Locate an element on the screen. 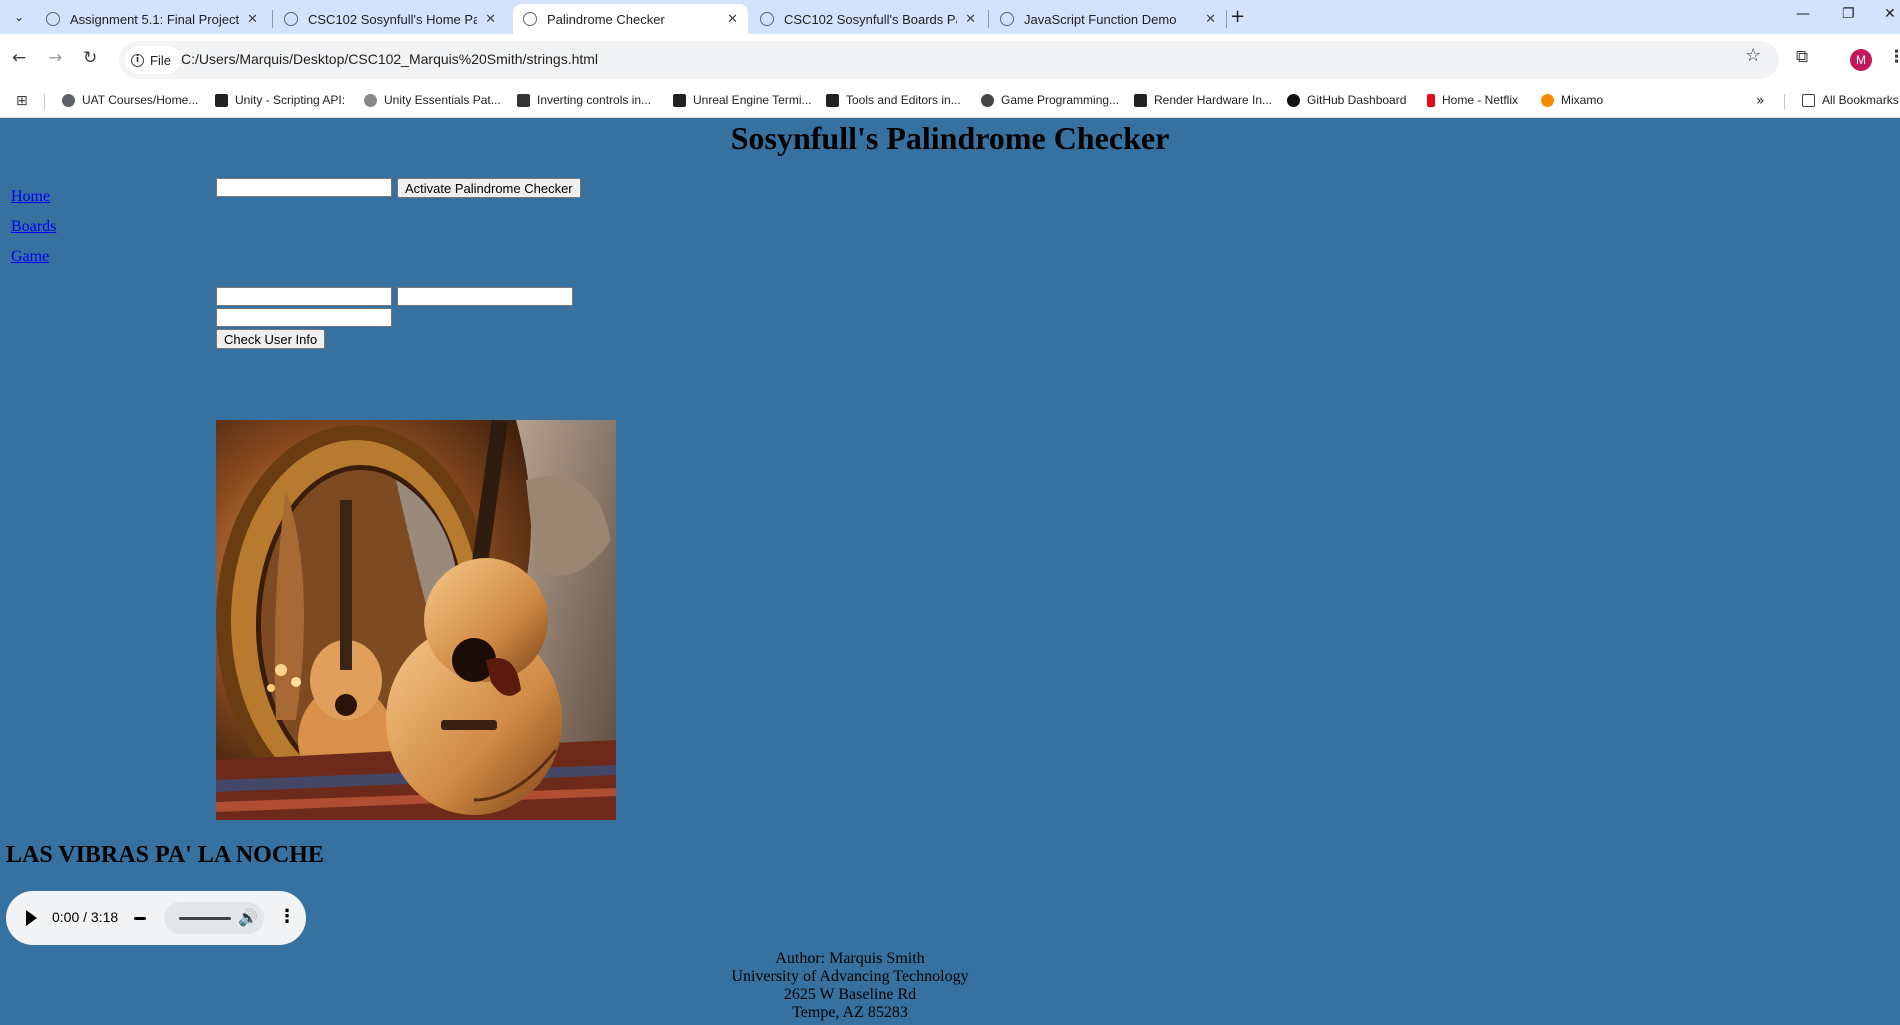 The width and height of the screenshot is (1900, 1025). close-window-icon: ✕ is located at coordinates (1890, 14).